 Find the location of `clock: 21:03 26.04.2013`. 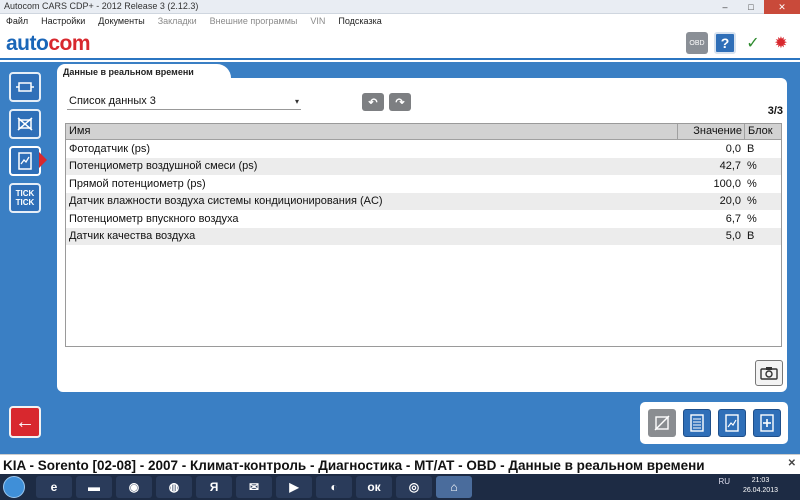

clock: 21:03 26.04.2013 is located at coordinates (760, 486).